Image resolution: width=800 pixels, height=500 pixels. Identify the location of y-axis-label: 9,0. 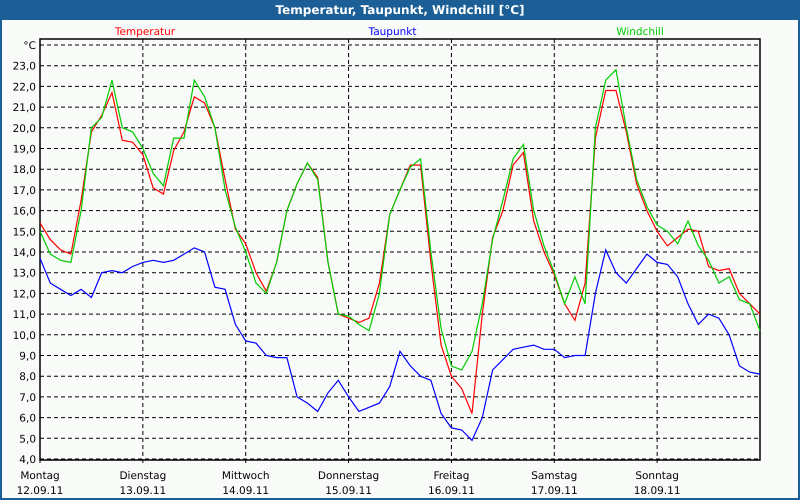
(27, 356).